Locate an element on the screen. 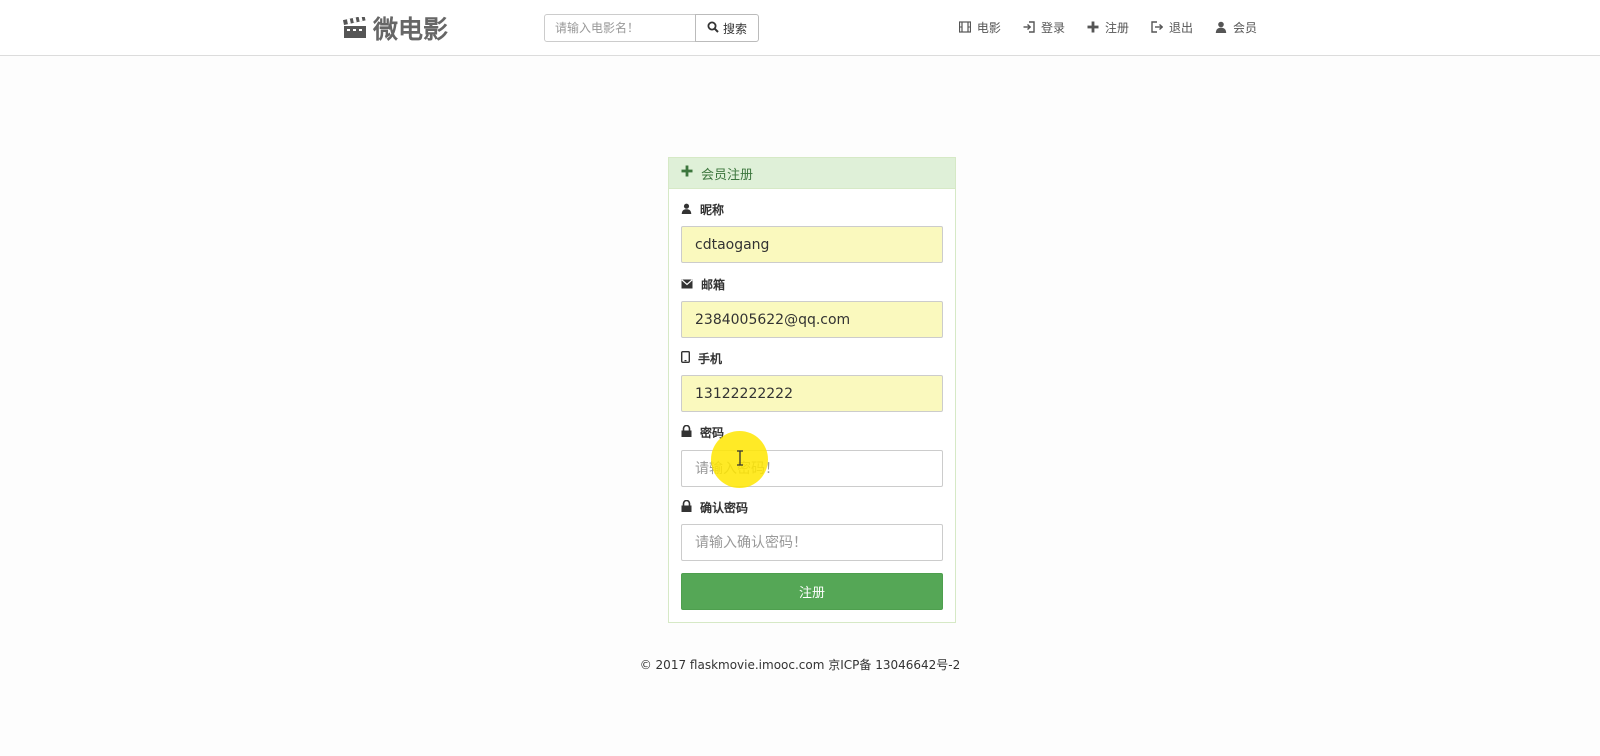  nav-item-label: 登录 is located at coordinates (1052, 27).